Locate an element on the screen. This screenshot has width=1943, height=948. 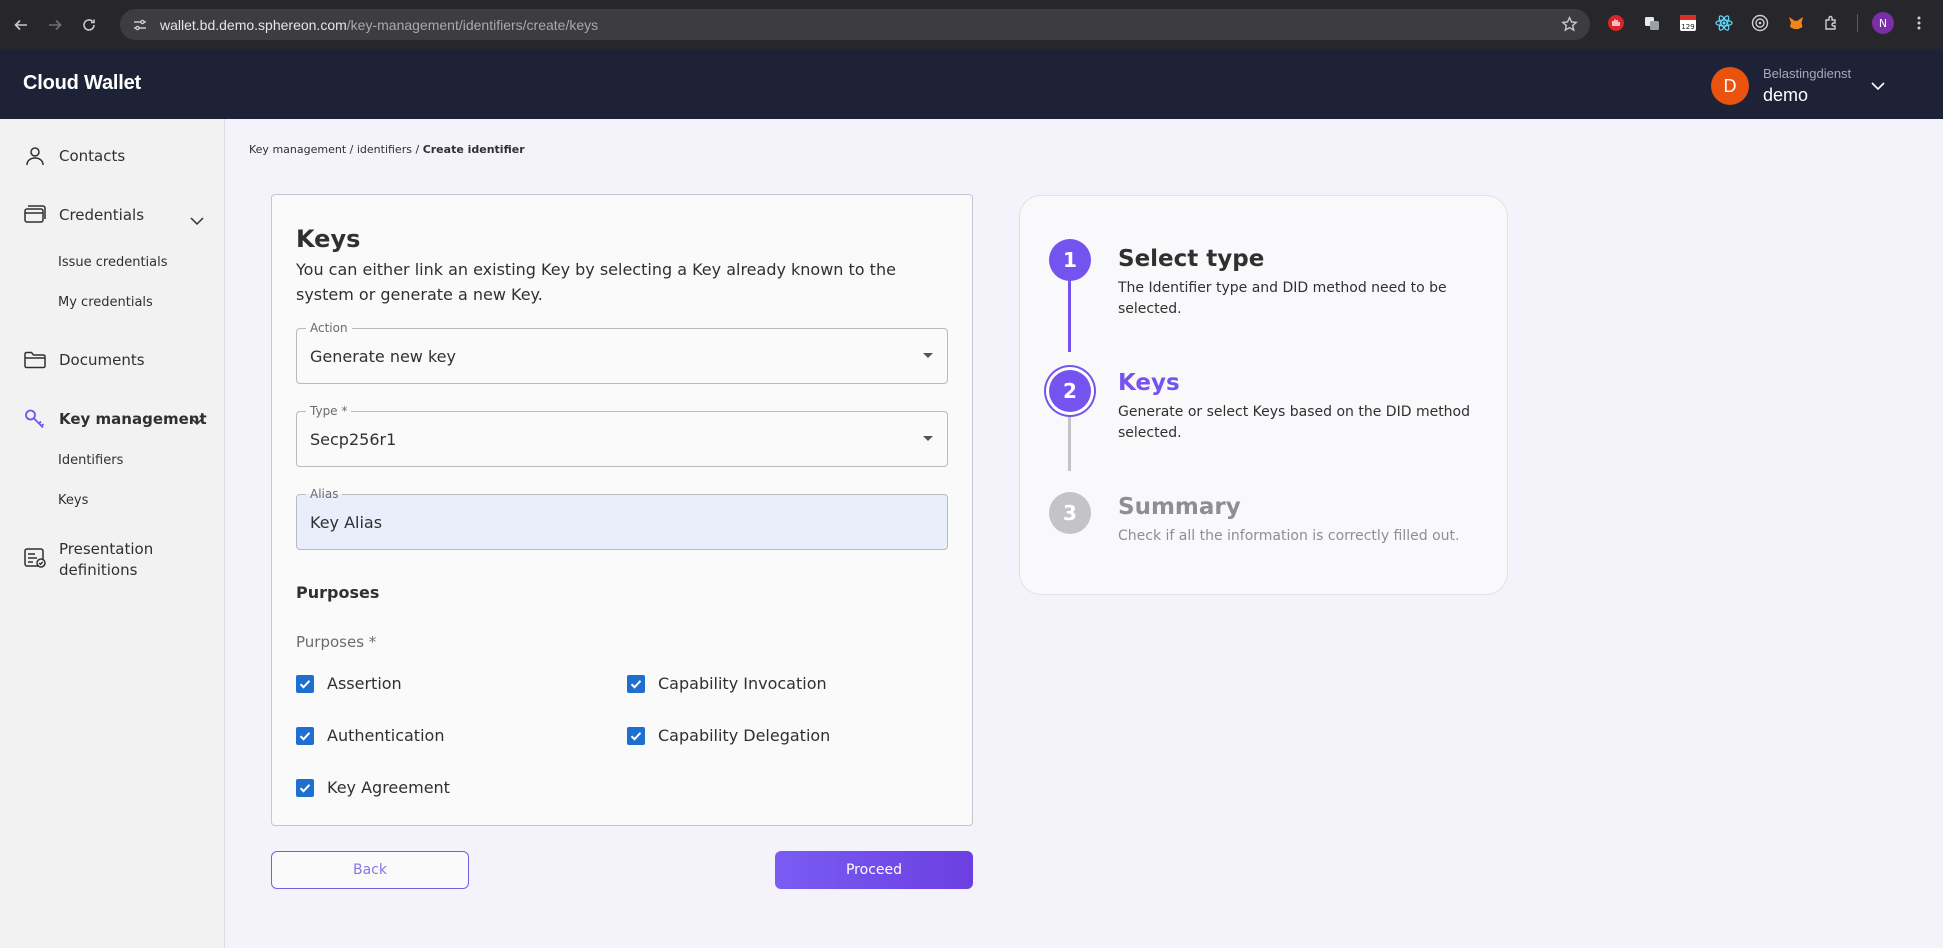
checkbox-authentication: Authentication is located at coordinates (370, 735).